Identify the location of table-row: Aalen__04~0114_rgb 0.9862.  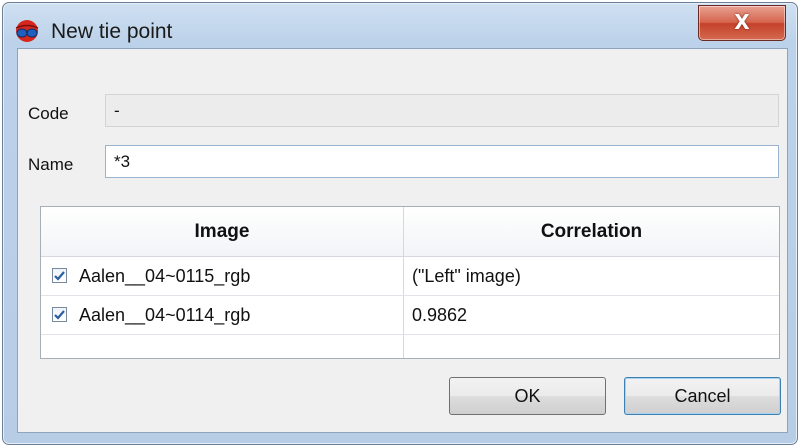
(410, 315).